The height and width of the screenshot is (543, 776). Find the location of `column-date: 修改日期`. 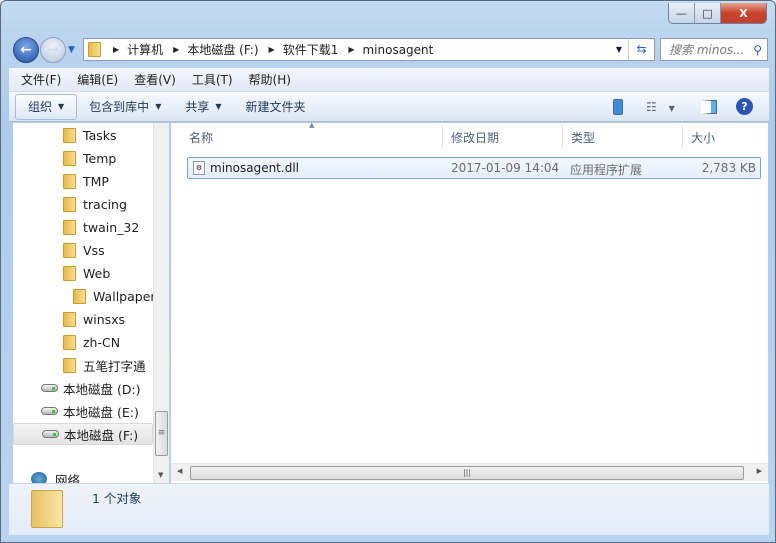

column-date: 修改日期 is located at coordinates (503, 137).